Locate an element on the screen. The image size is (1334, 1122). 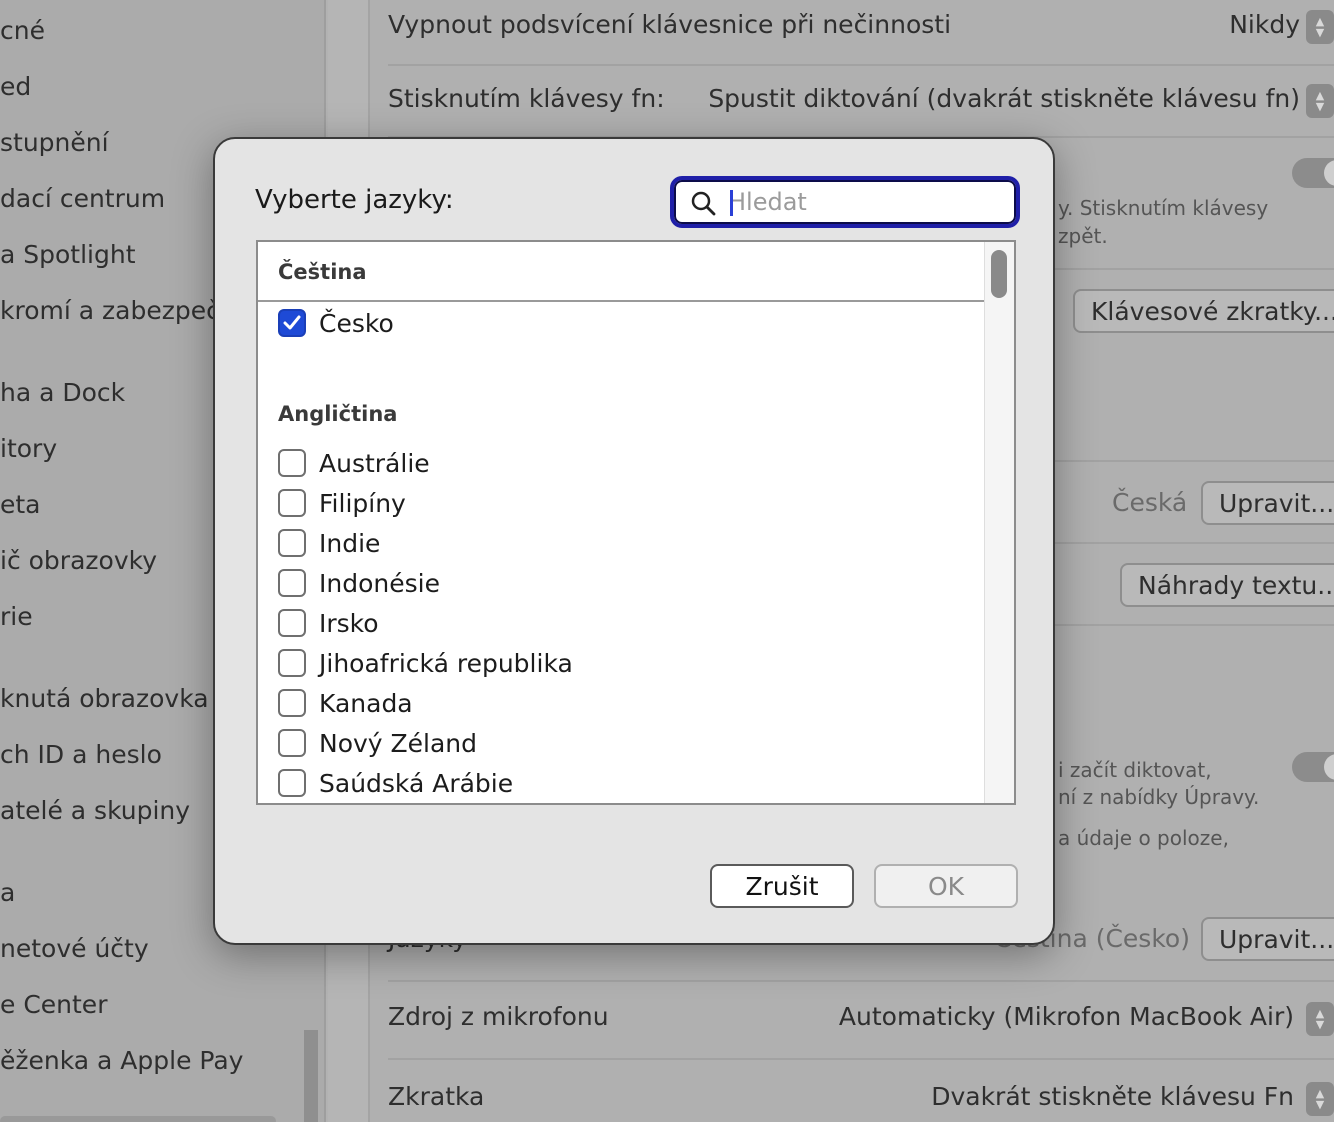
sidebar-item: a Spotlight is located at coordinates (68, 254).